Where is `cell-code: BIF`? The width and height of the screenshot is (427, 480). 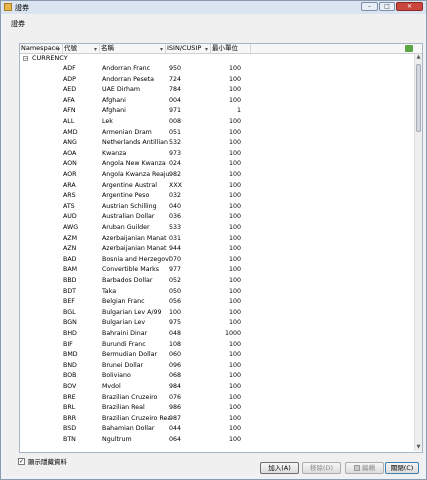 cell-code: BIF is located at coordinates (68, 344).